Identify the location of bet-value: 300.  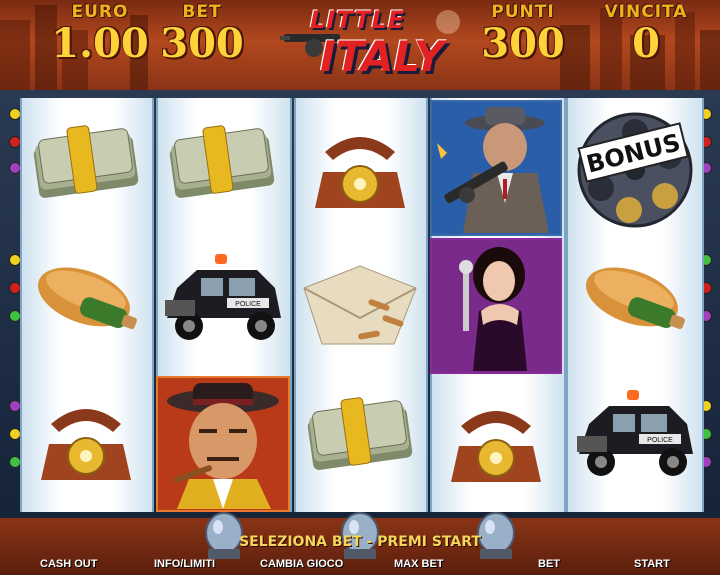
(202, 43).